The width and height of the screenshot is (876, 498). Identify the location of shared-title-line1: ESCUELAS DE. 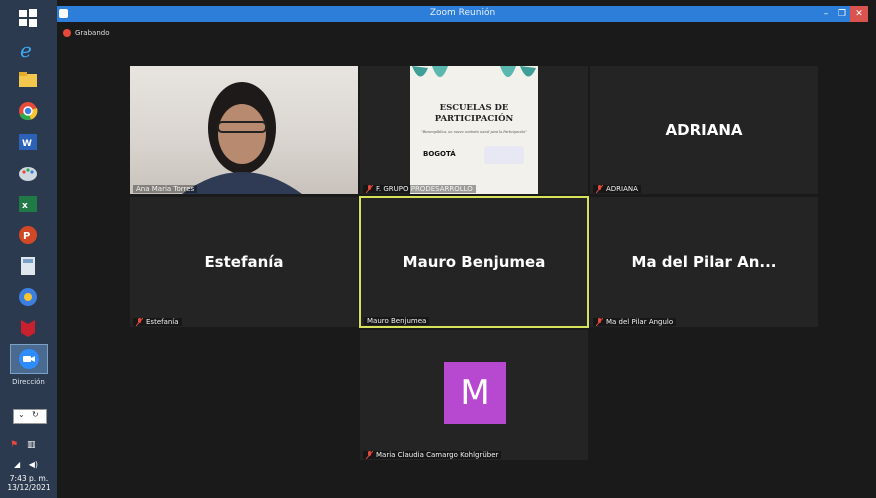
(474, 108).